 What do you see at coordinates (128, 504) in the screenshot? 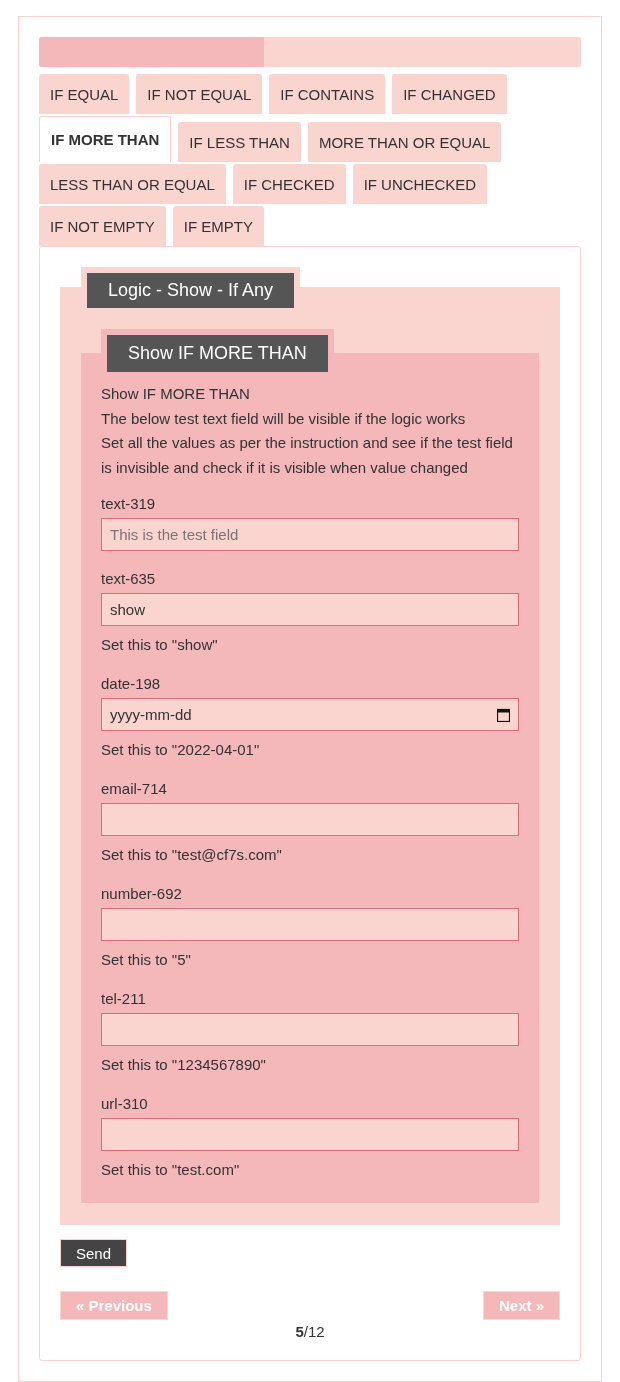
I see `field-label: text-319` at bounding box center [128, 504].